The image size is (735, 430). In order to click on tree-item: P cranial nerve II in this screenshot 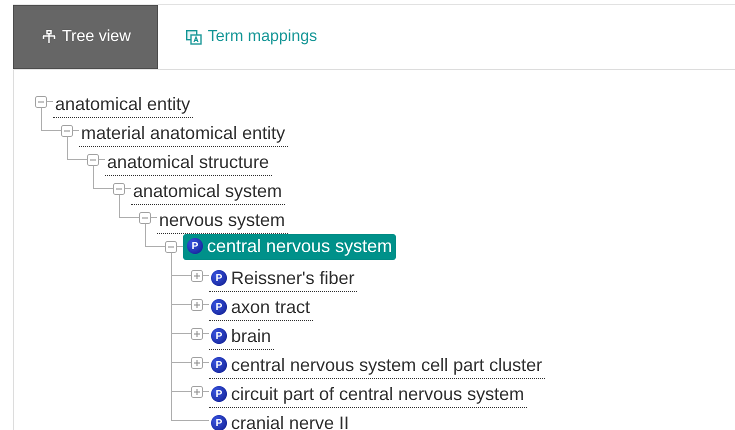, I will do `click(280, 420)`.